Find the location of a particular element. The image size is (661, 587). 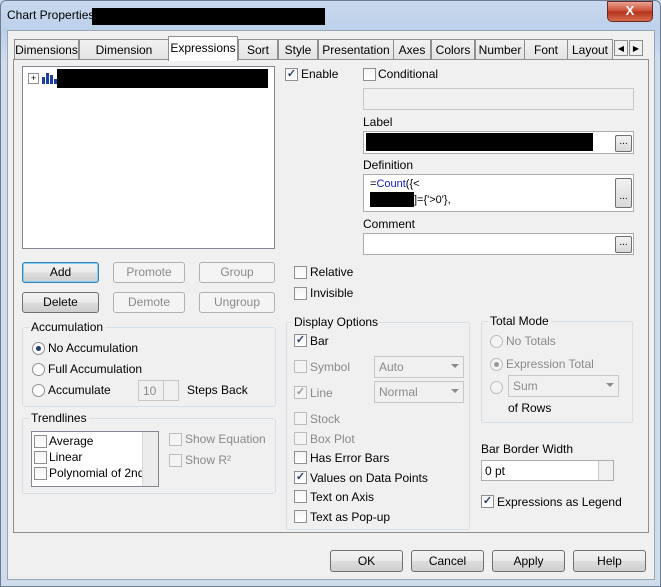

trendline-average-checkbox is located at coordinates (40, 441).